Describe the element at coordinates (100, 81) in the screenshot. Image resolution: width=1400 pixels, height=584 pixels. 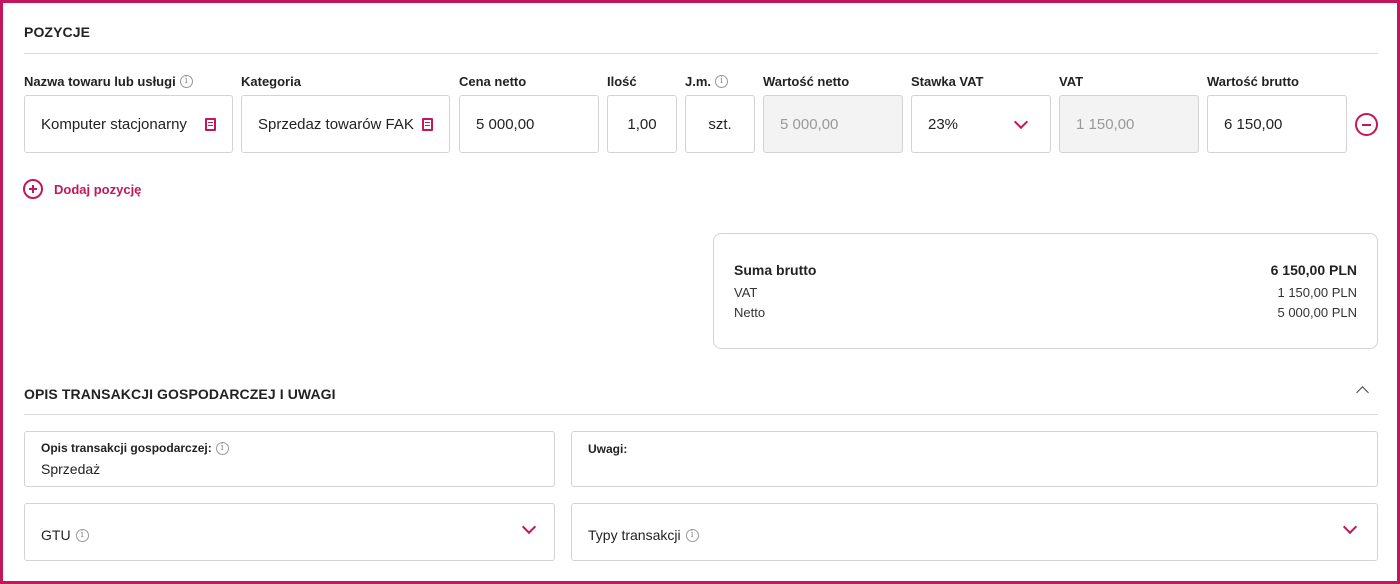
I see `label-name-text: Nazwa towaru lub usługi` at that location.